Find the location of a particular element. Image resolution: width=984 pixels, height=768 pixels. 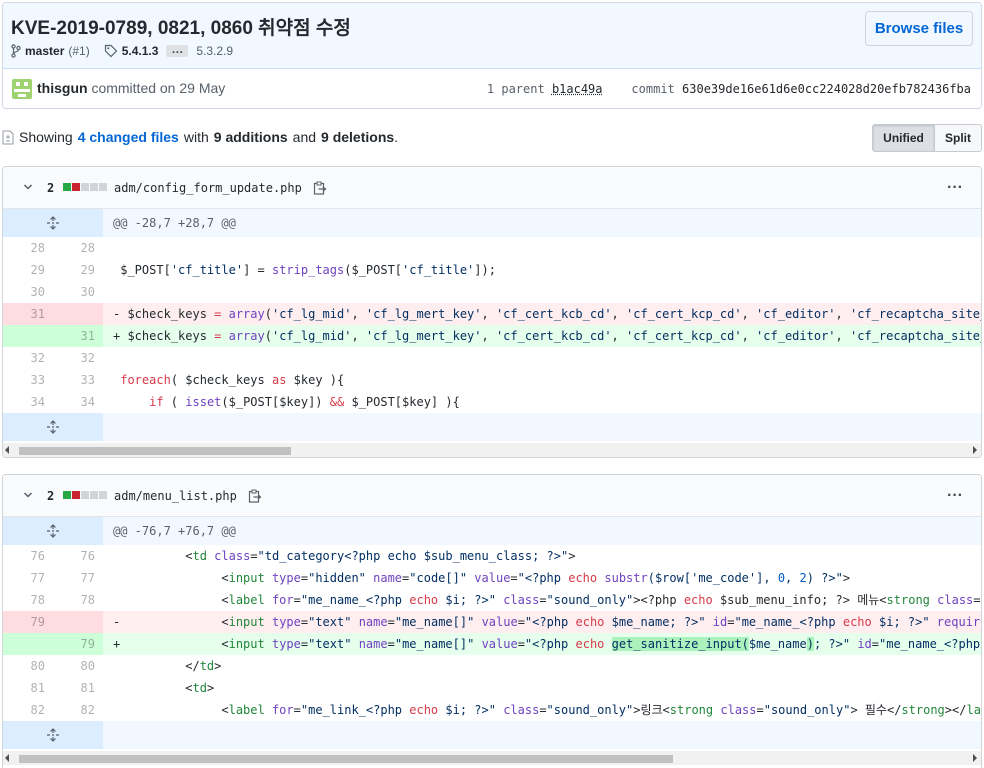

line-number-old: 81 is located at coordinates (28, 688).